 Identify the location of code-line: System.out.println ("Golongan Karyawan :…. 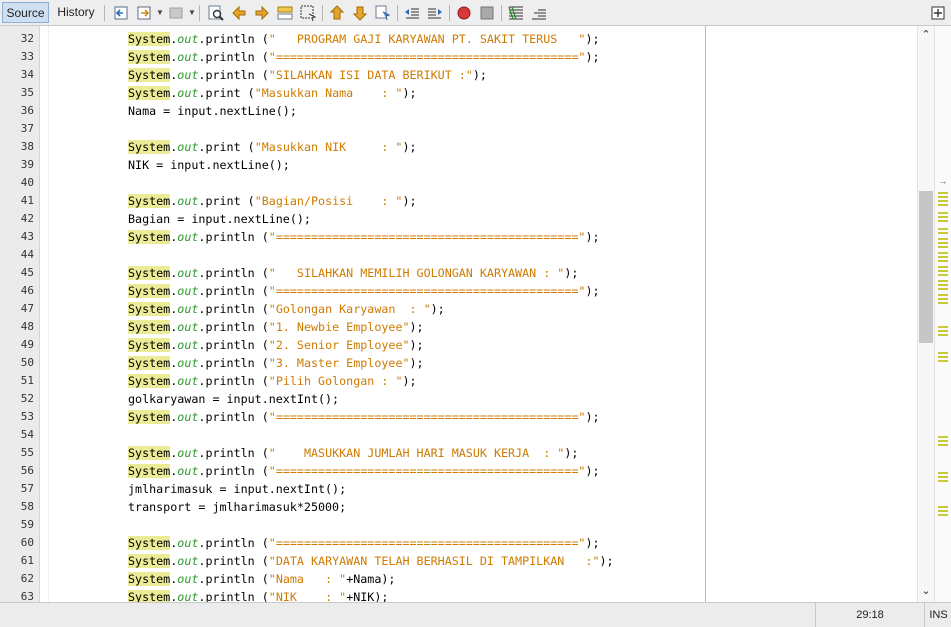
(286, 309).